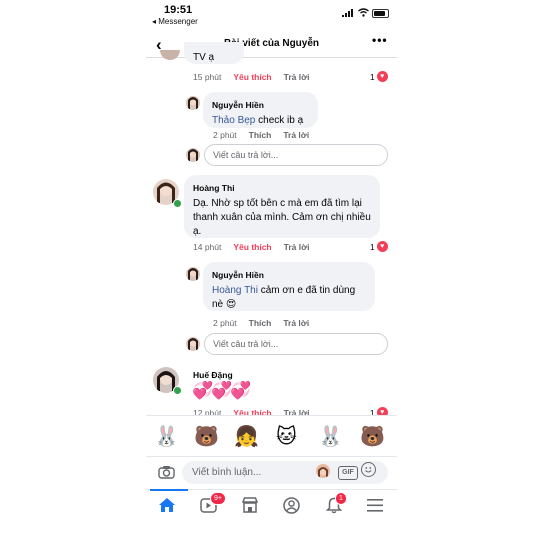  I want to click on sticker-tray: 🐰 🐻 👧 🐱 🐰 🐻, so click(271, 436).